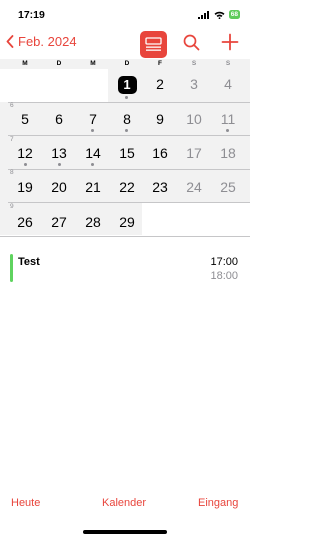  What do you see at coordinates (196, 218) in the screenshot?
I see `empty-trailing-days` at bounding box center [196, 218].